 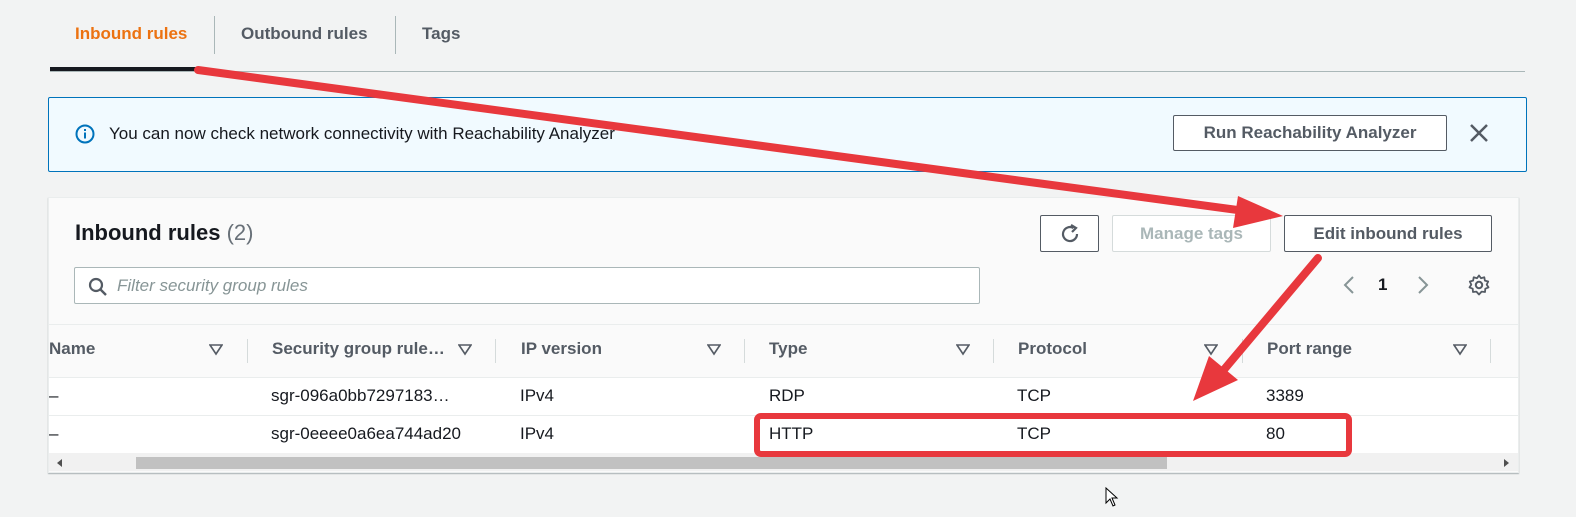 I want to click on chevron-right-icon, so click(x=1423, y=285).